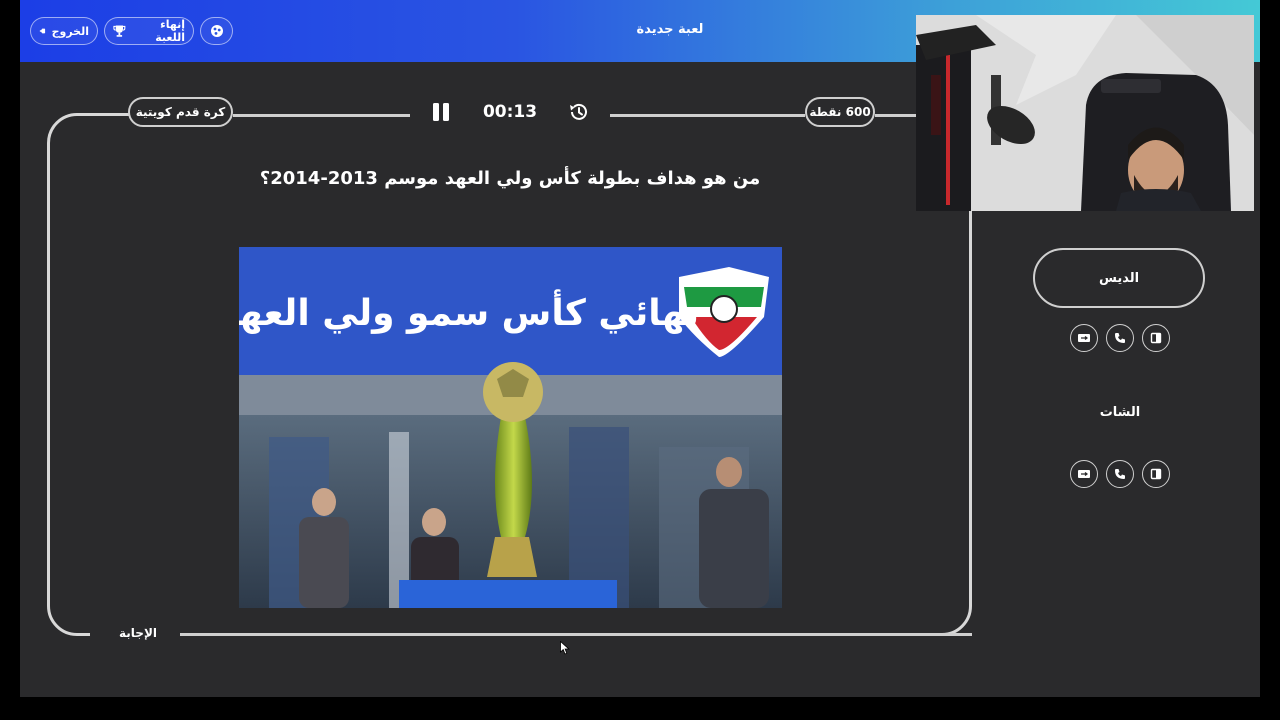 The height and width of the screenshot is (720, 1280). I want to click on team-1-card: الديس, so click(1119, 278).